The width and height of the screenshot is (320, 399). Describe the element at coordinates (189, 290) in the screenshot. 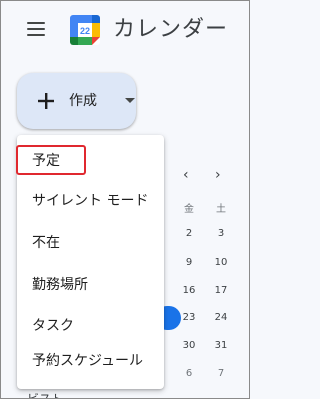

I see `calendar-day: 16` at that location.